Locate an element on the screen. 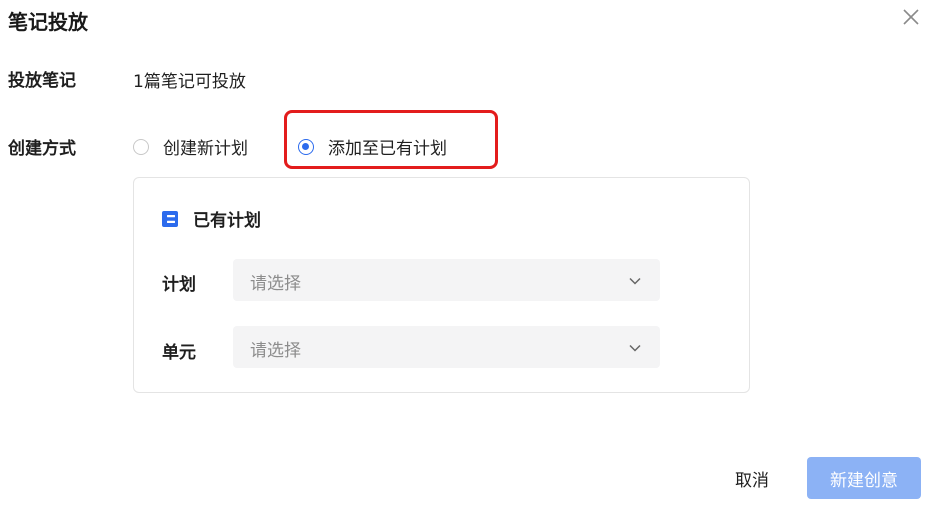 This screenshot has width=927, height=508. dialog-title: 笔记投放 is located at coordinates (48, 22).